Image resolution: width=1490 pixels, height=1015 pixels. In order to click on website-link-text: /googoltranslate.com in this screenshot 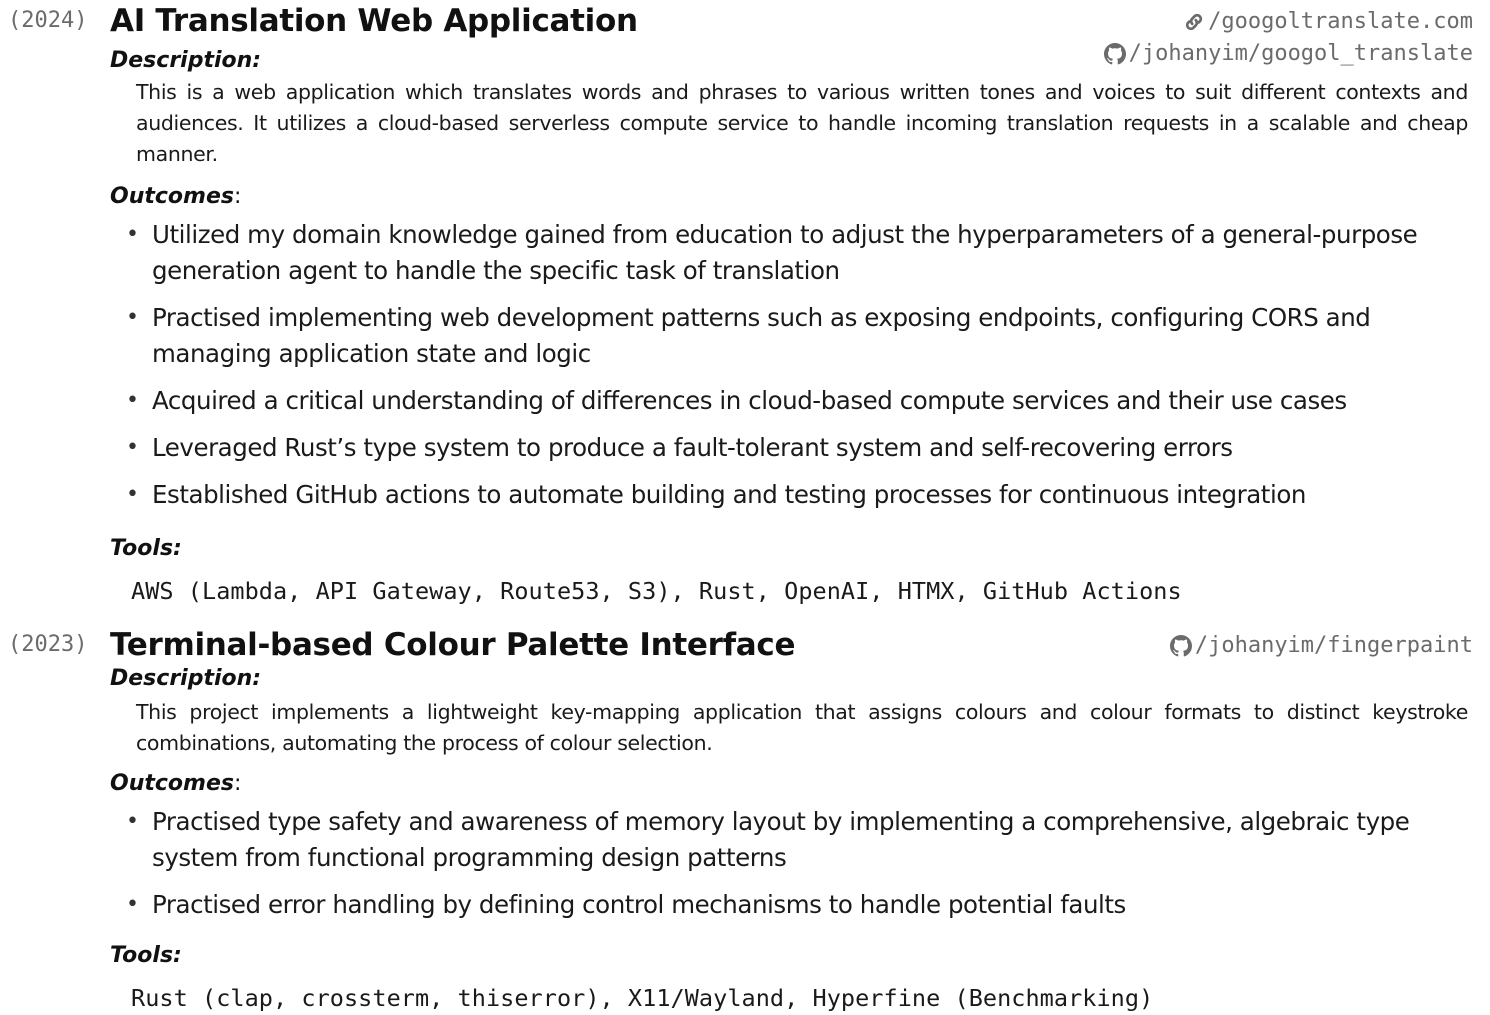, I will do `click(1340, 21)`.